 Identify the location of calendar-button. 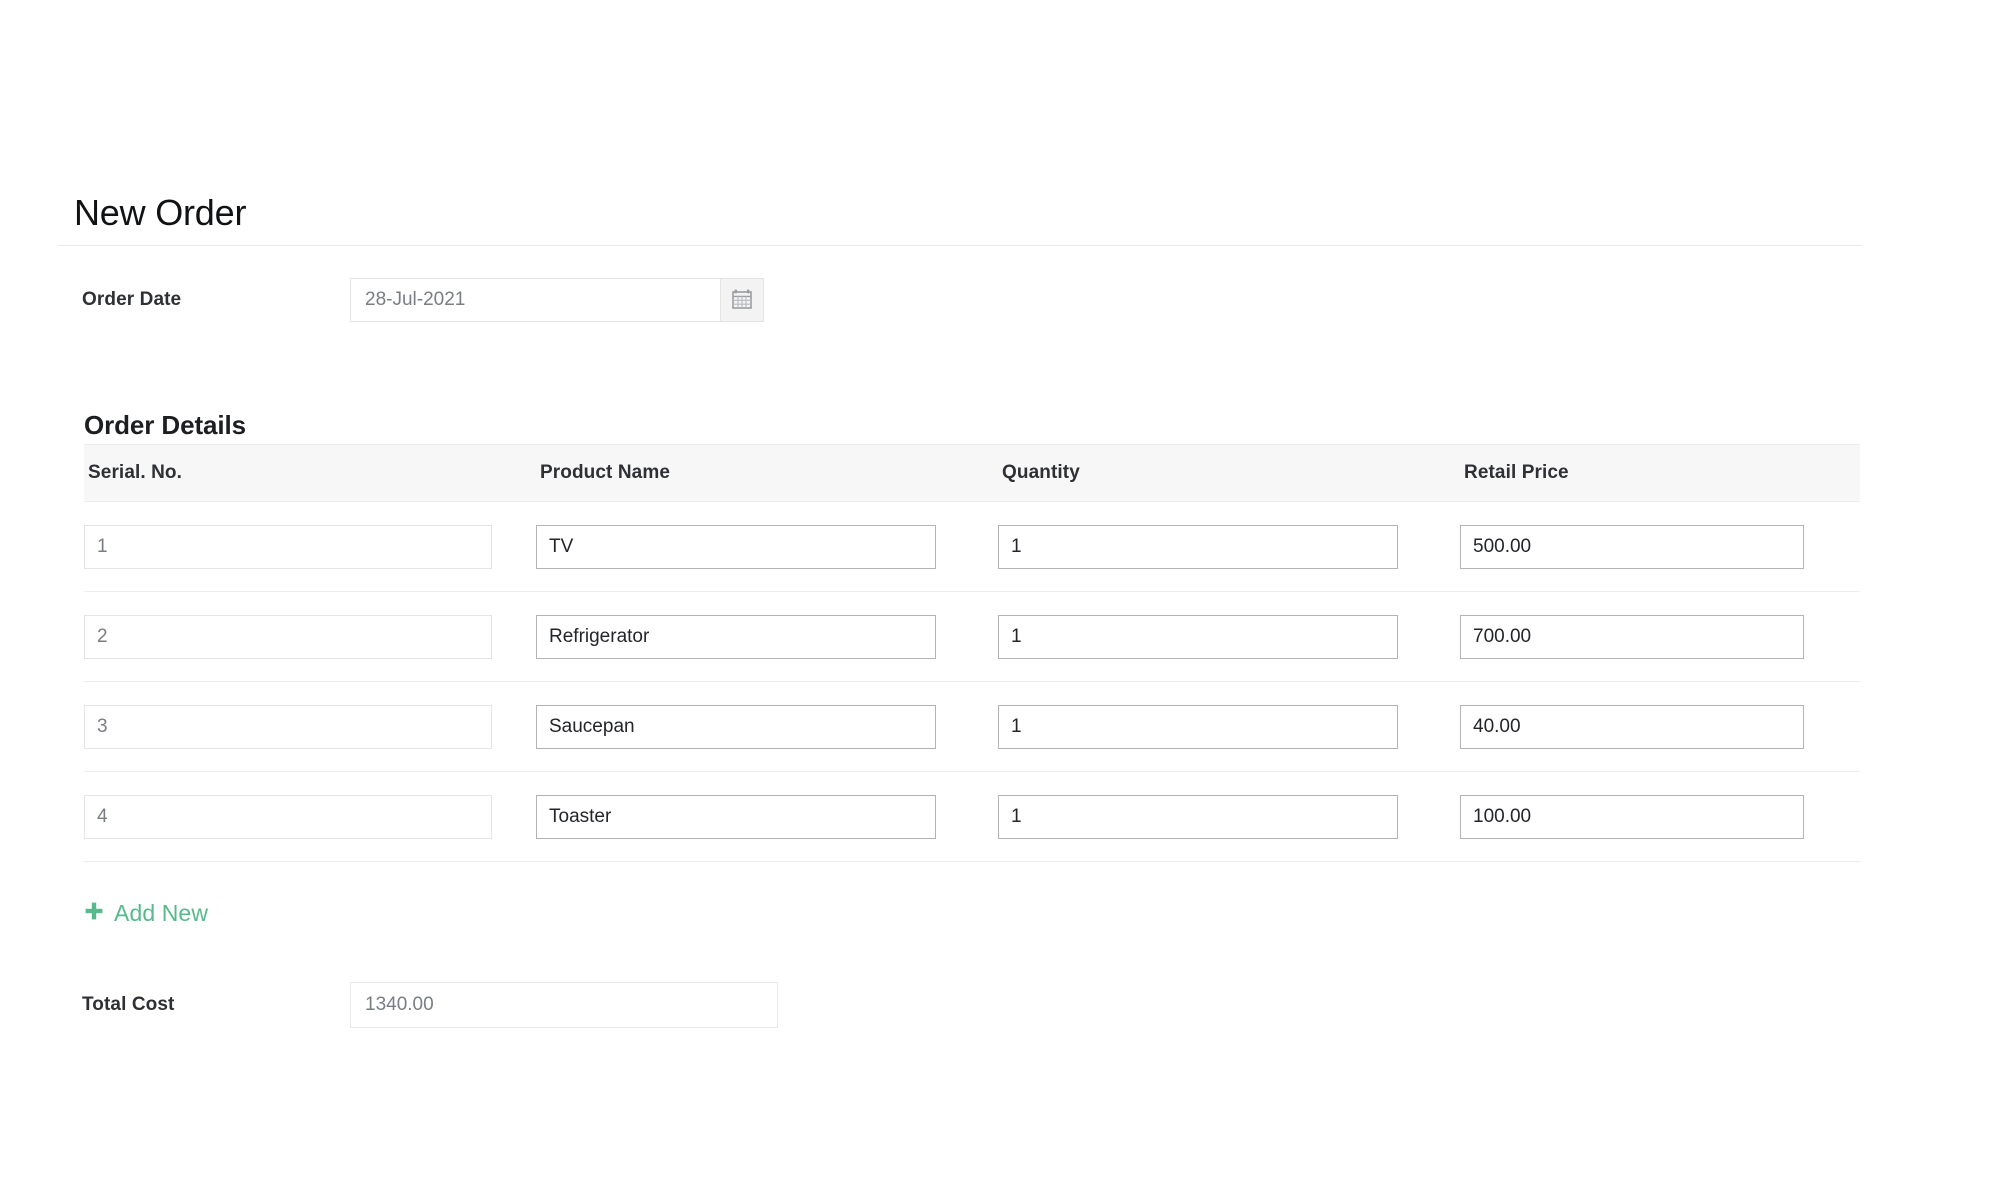
(742, 300).